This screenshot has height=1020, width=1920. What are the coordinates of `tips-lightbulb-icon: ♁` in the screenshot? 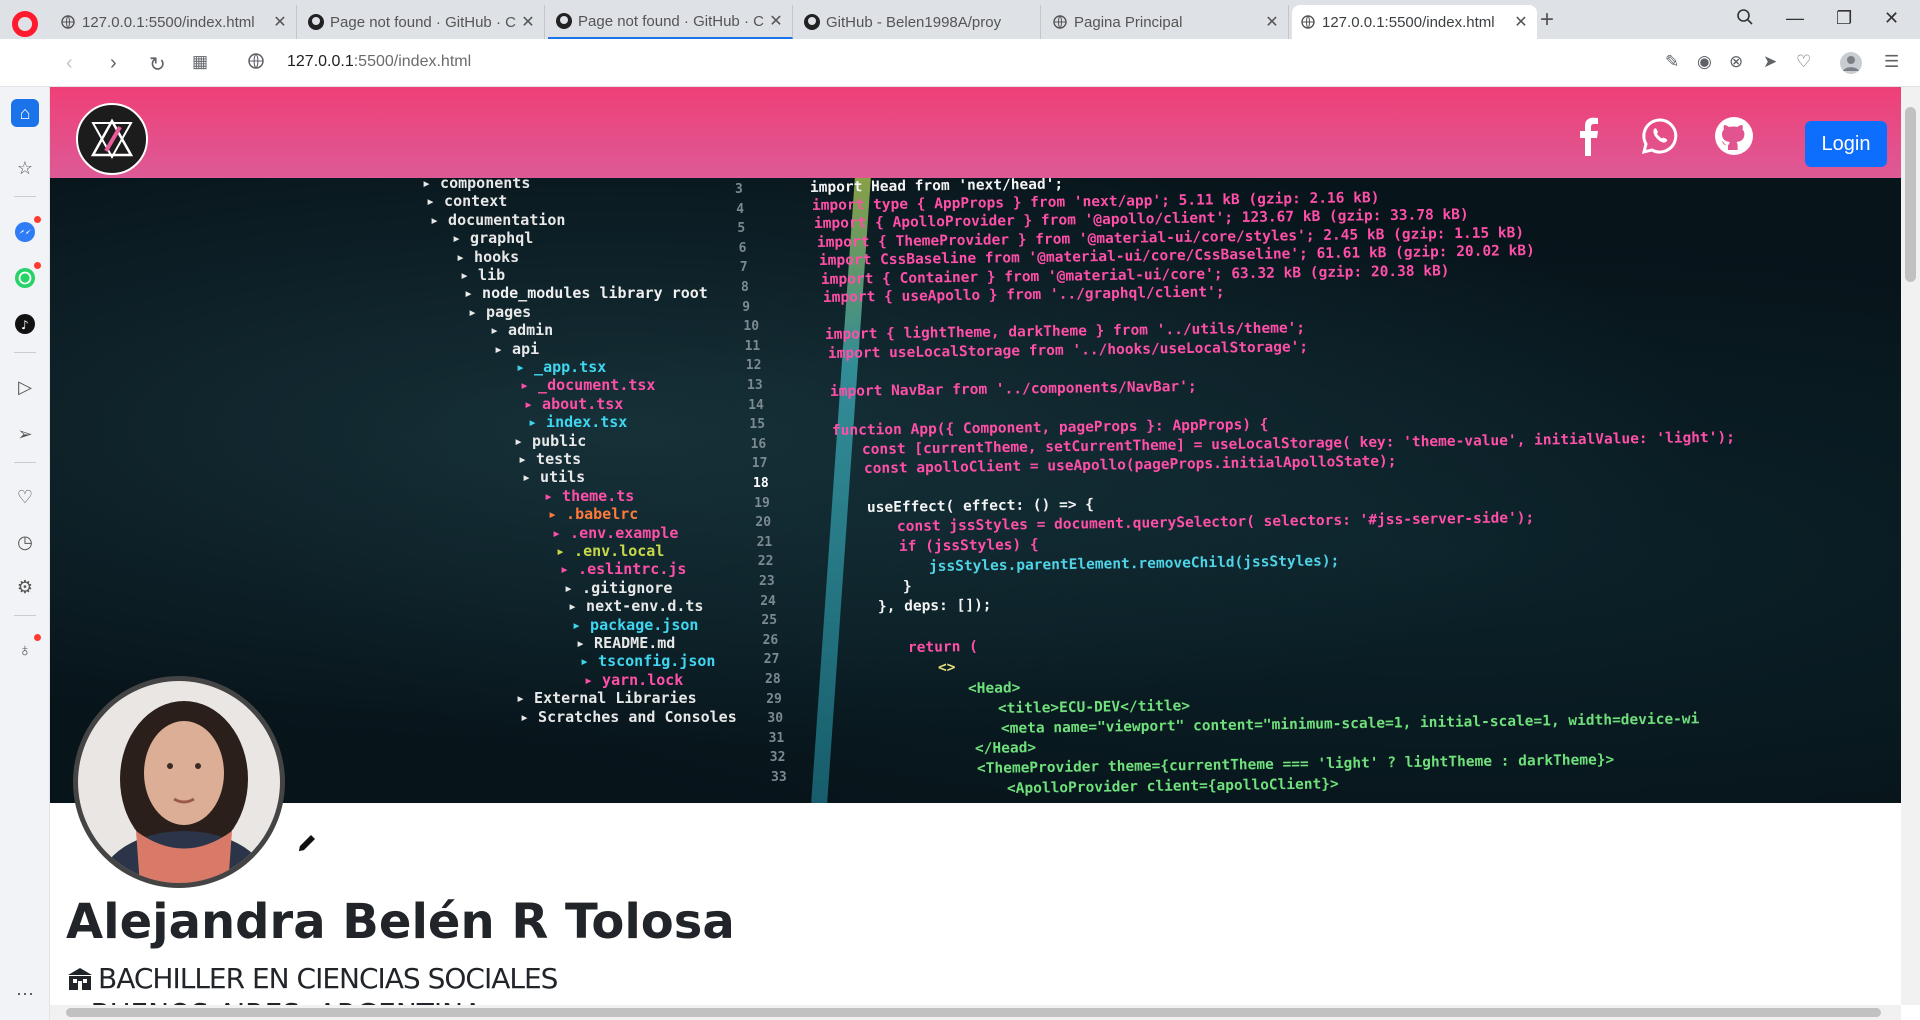 It's located at (26, 649).